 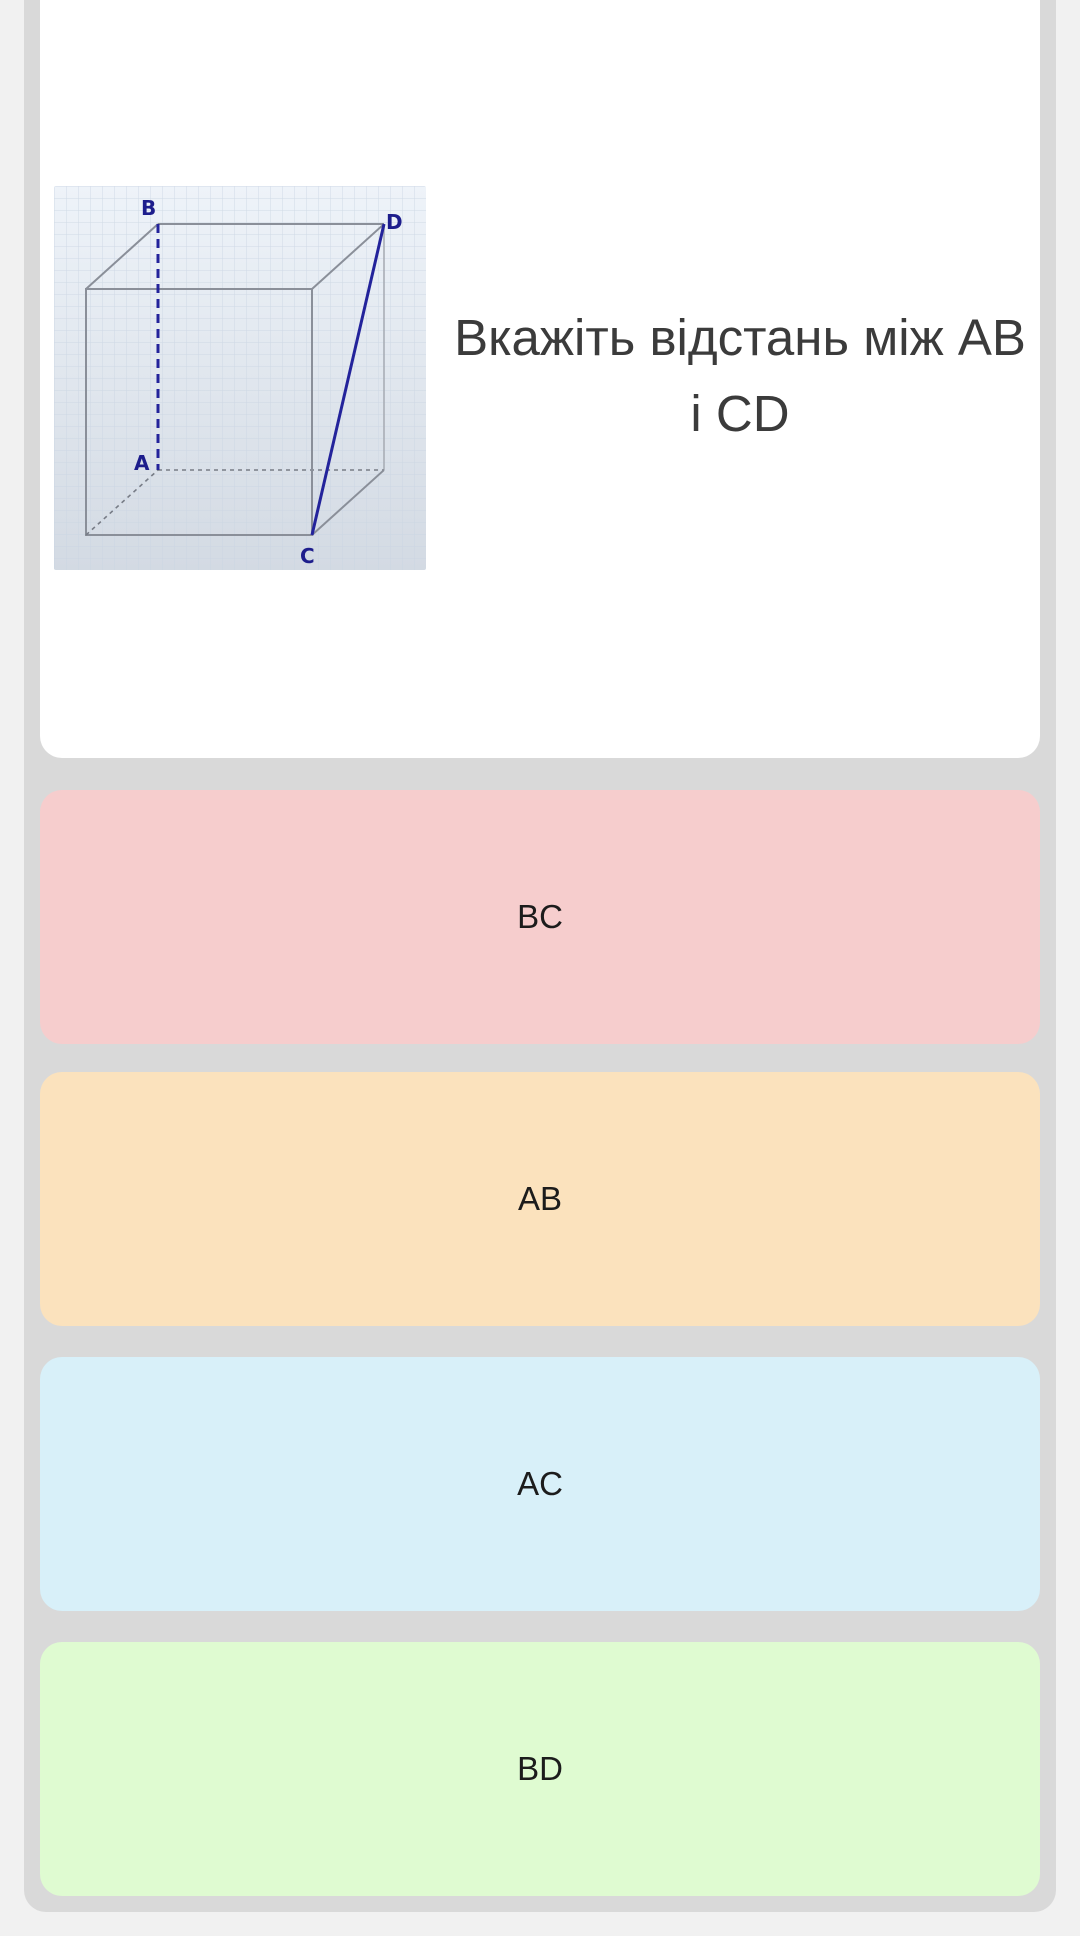 I want to click on vertex-label-a: A, so click(x=142, y=463).